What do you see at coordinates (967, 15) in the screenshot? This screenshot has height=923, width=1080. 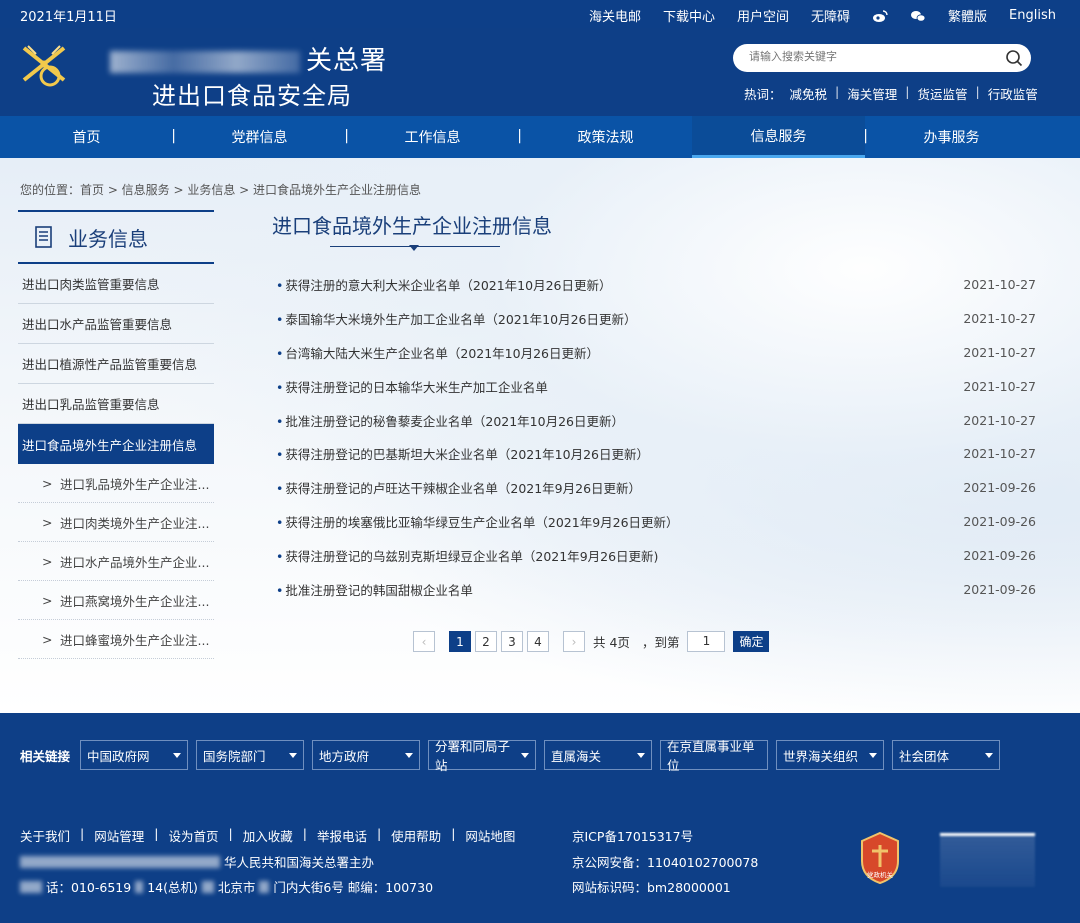 I see `top-link-traditional: 繁體版` at bounding box center [967, 15].